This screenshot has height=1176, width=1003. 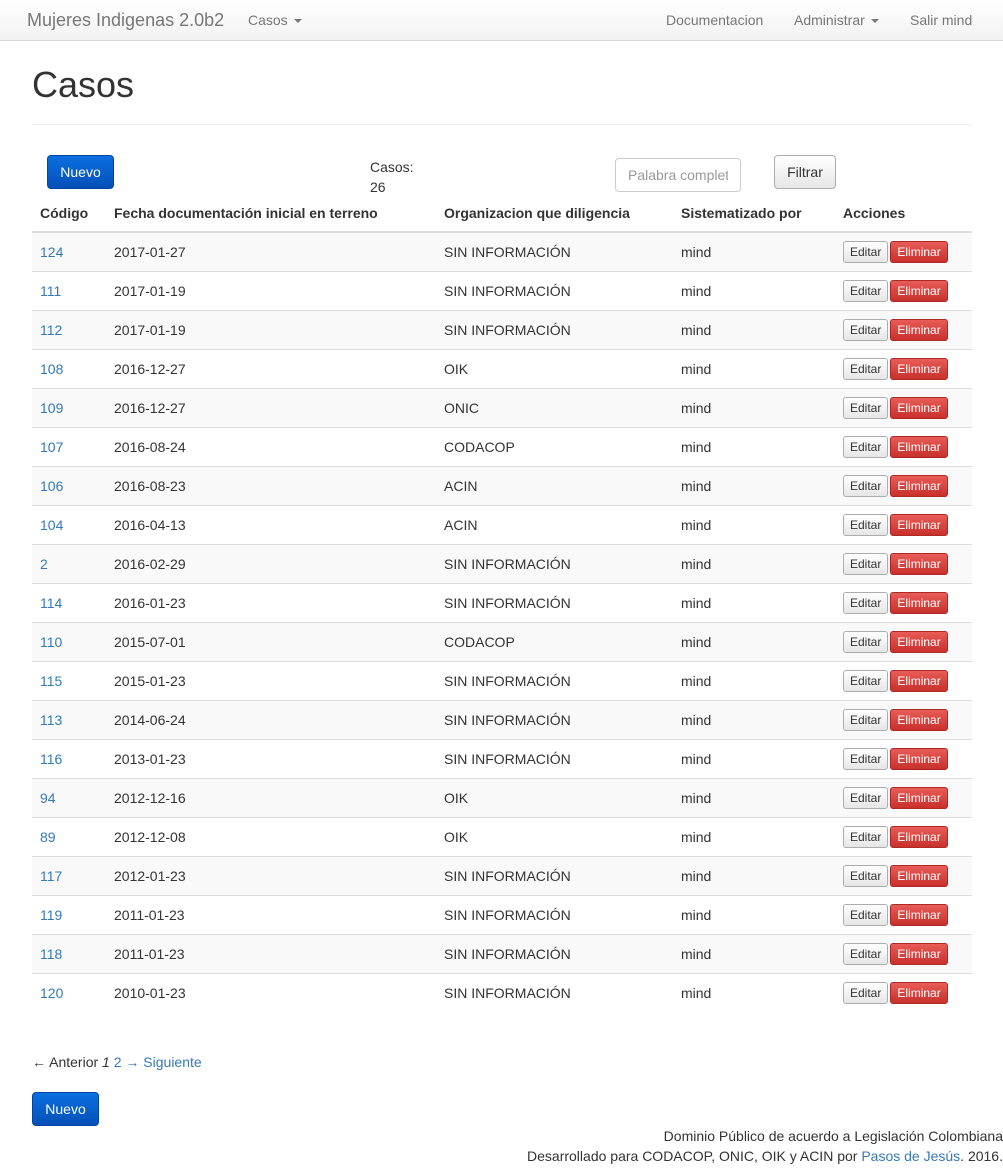 I want to click on case-code-link: 119, so click(x=51, y=915).